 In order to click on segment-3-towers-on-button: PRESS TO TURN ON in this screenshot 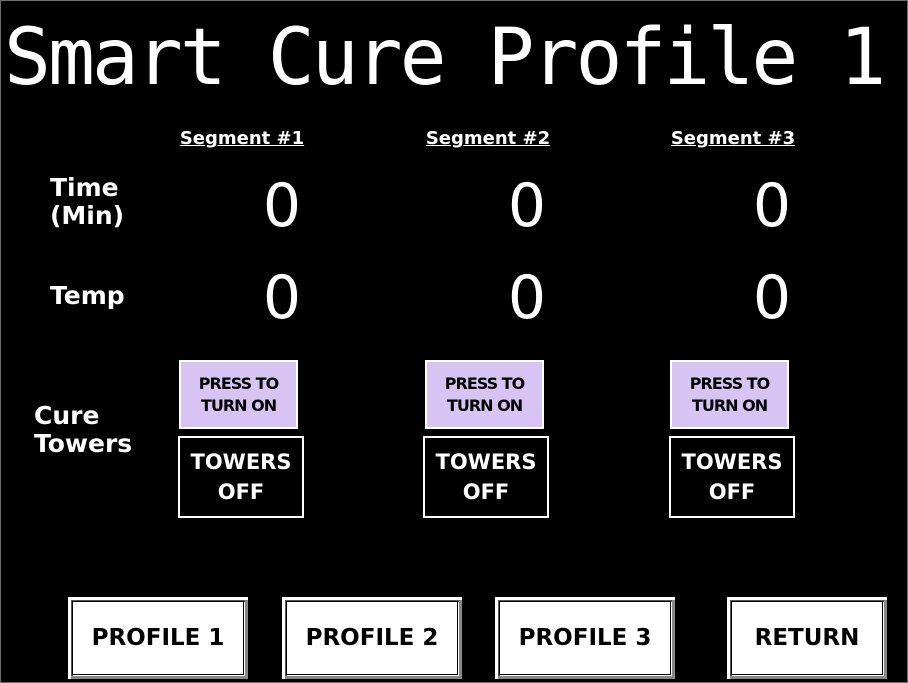, I will do `click(729, 394)`.